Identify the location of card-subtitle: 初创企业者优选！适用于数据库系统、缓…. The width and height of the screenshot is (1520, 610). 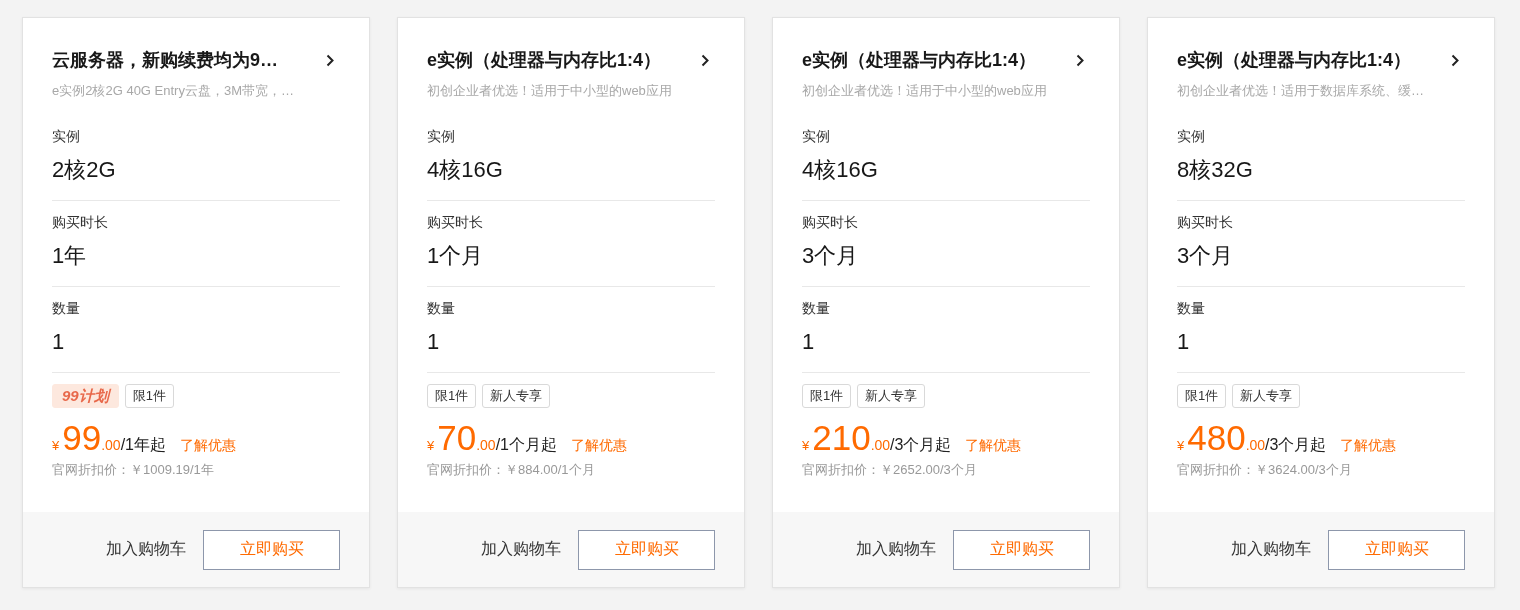
(1300, 91).